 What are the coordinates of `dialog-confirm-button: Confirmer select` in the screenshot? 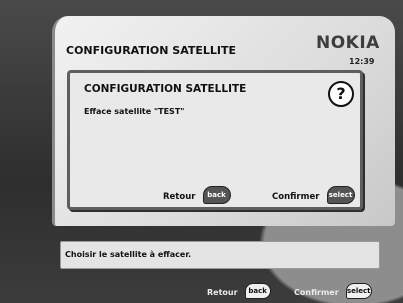 It's located at (313, 194).